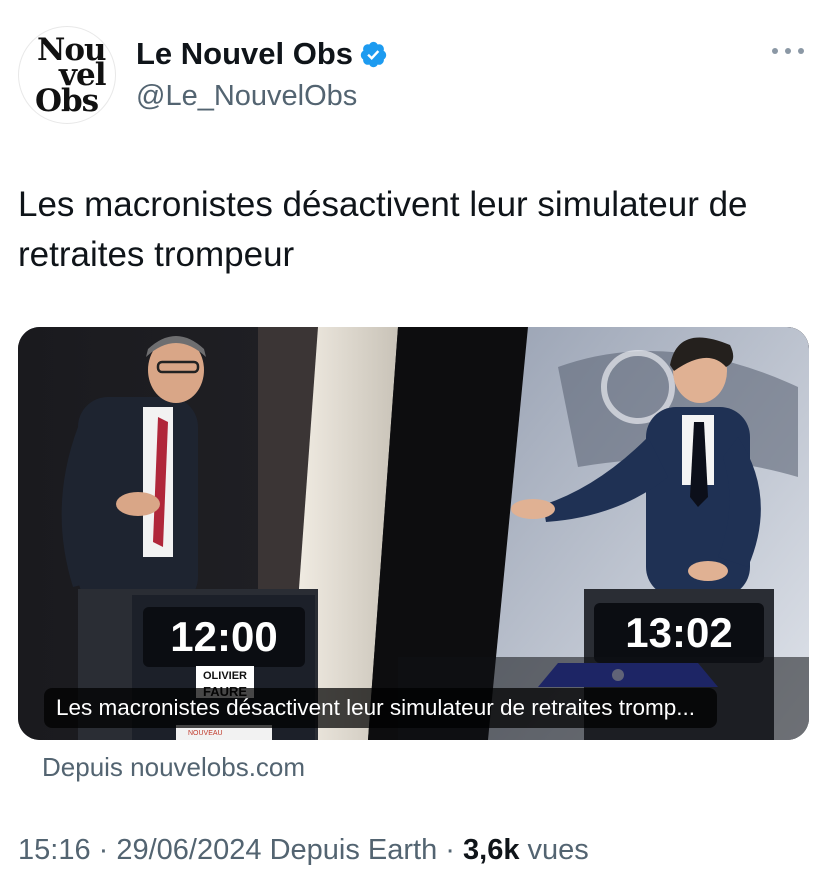 This screenshot has width=828, height=877. What do you see at coordinates (205, 733) in the screenshot?
I see `banner-text: NOUVEAU` at bounding box center [205, 733].